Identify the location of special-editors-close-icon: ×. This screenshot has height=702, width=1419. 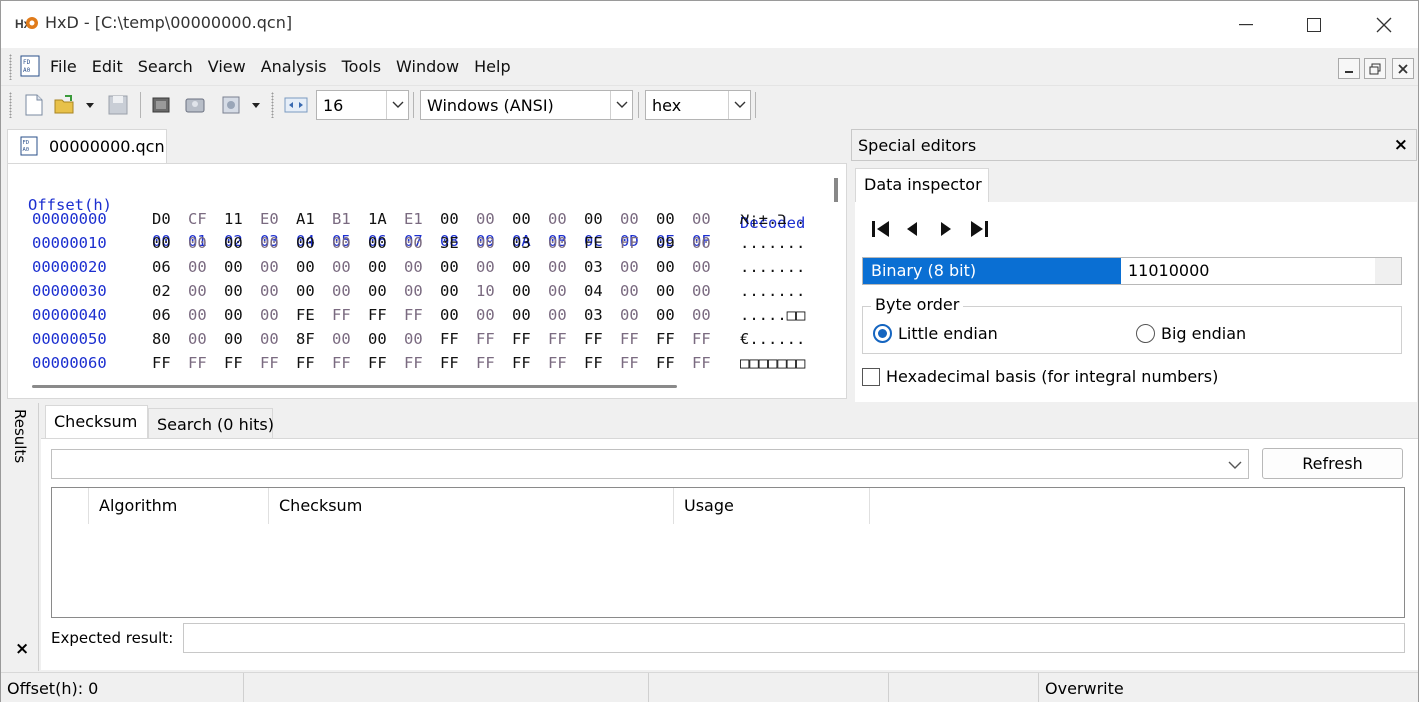
(1401, 145).